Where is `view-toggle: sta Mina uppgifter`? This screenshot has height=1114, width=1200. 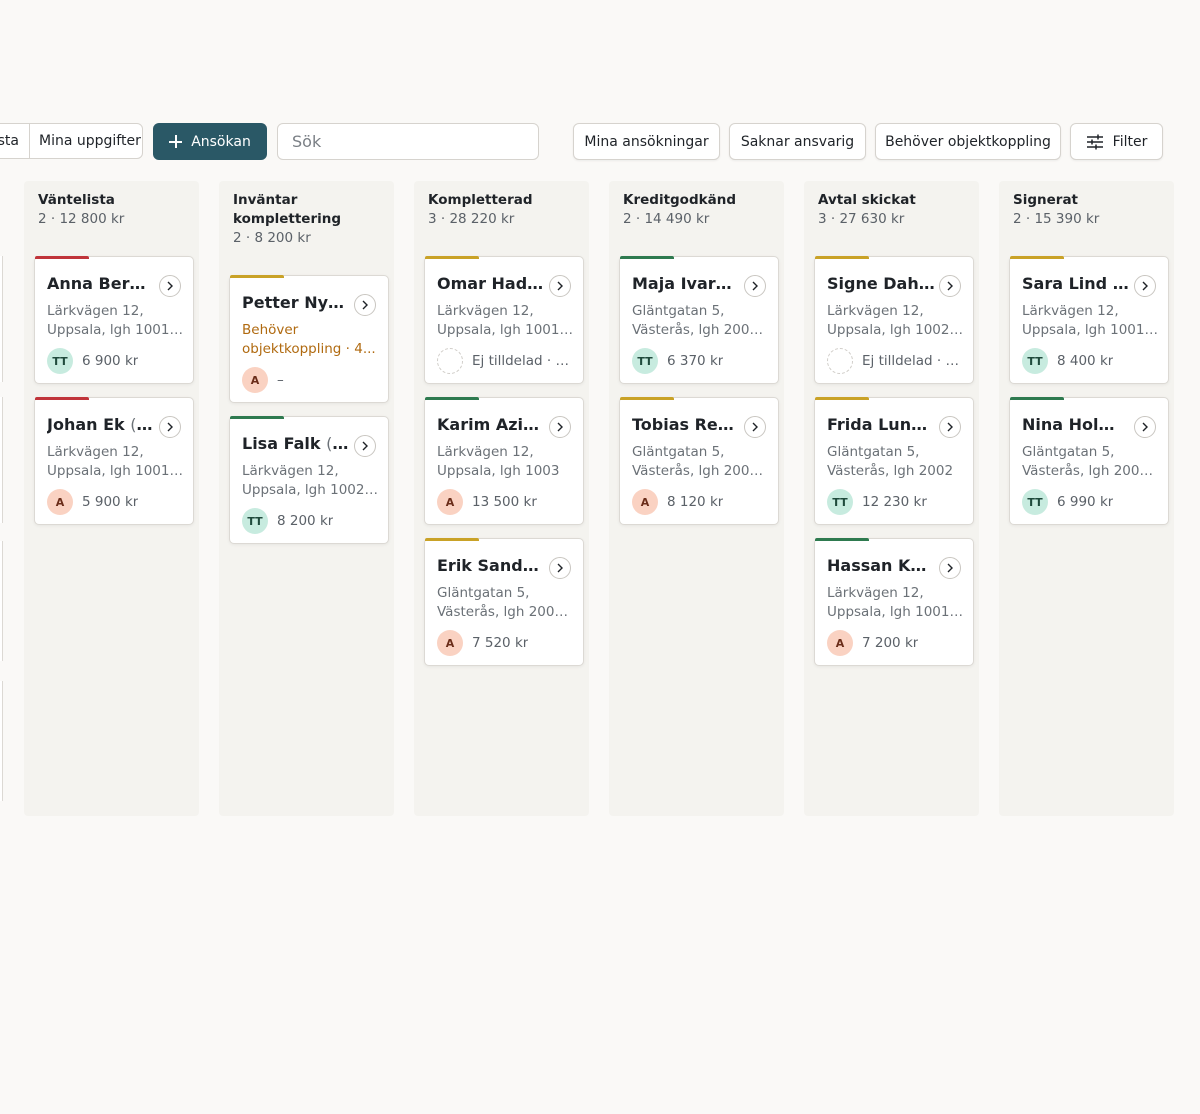
view-toggle: sta Mina uppgifter is located at coordinates (71, 141).